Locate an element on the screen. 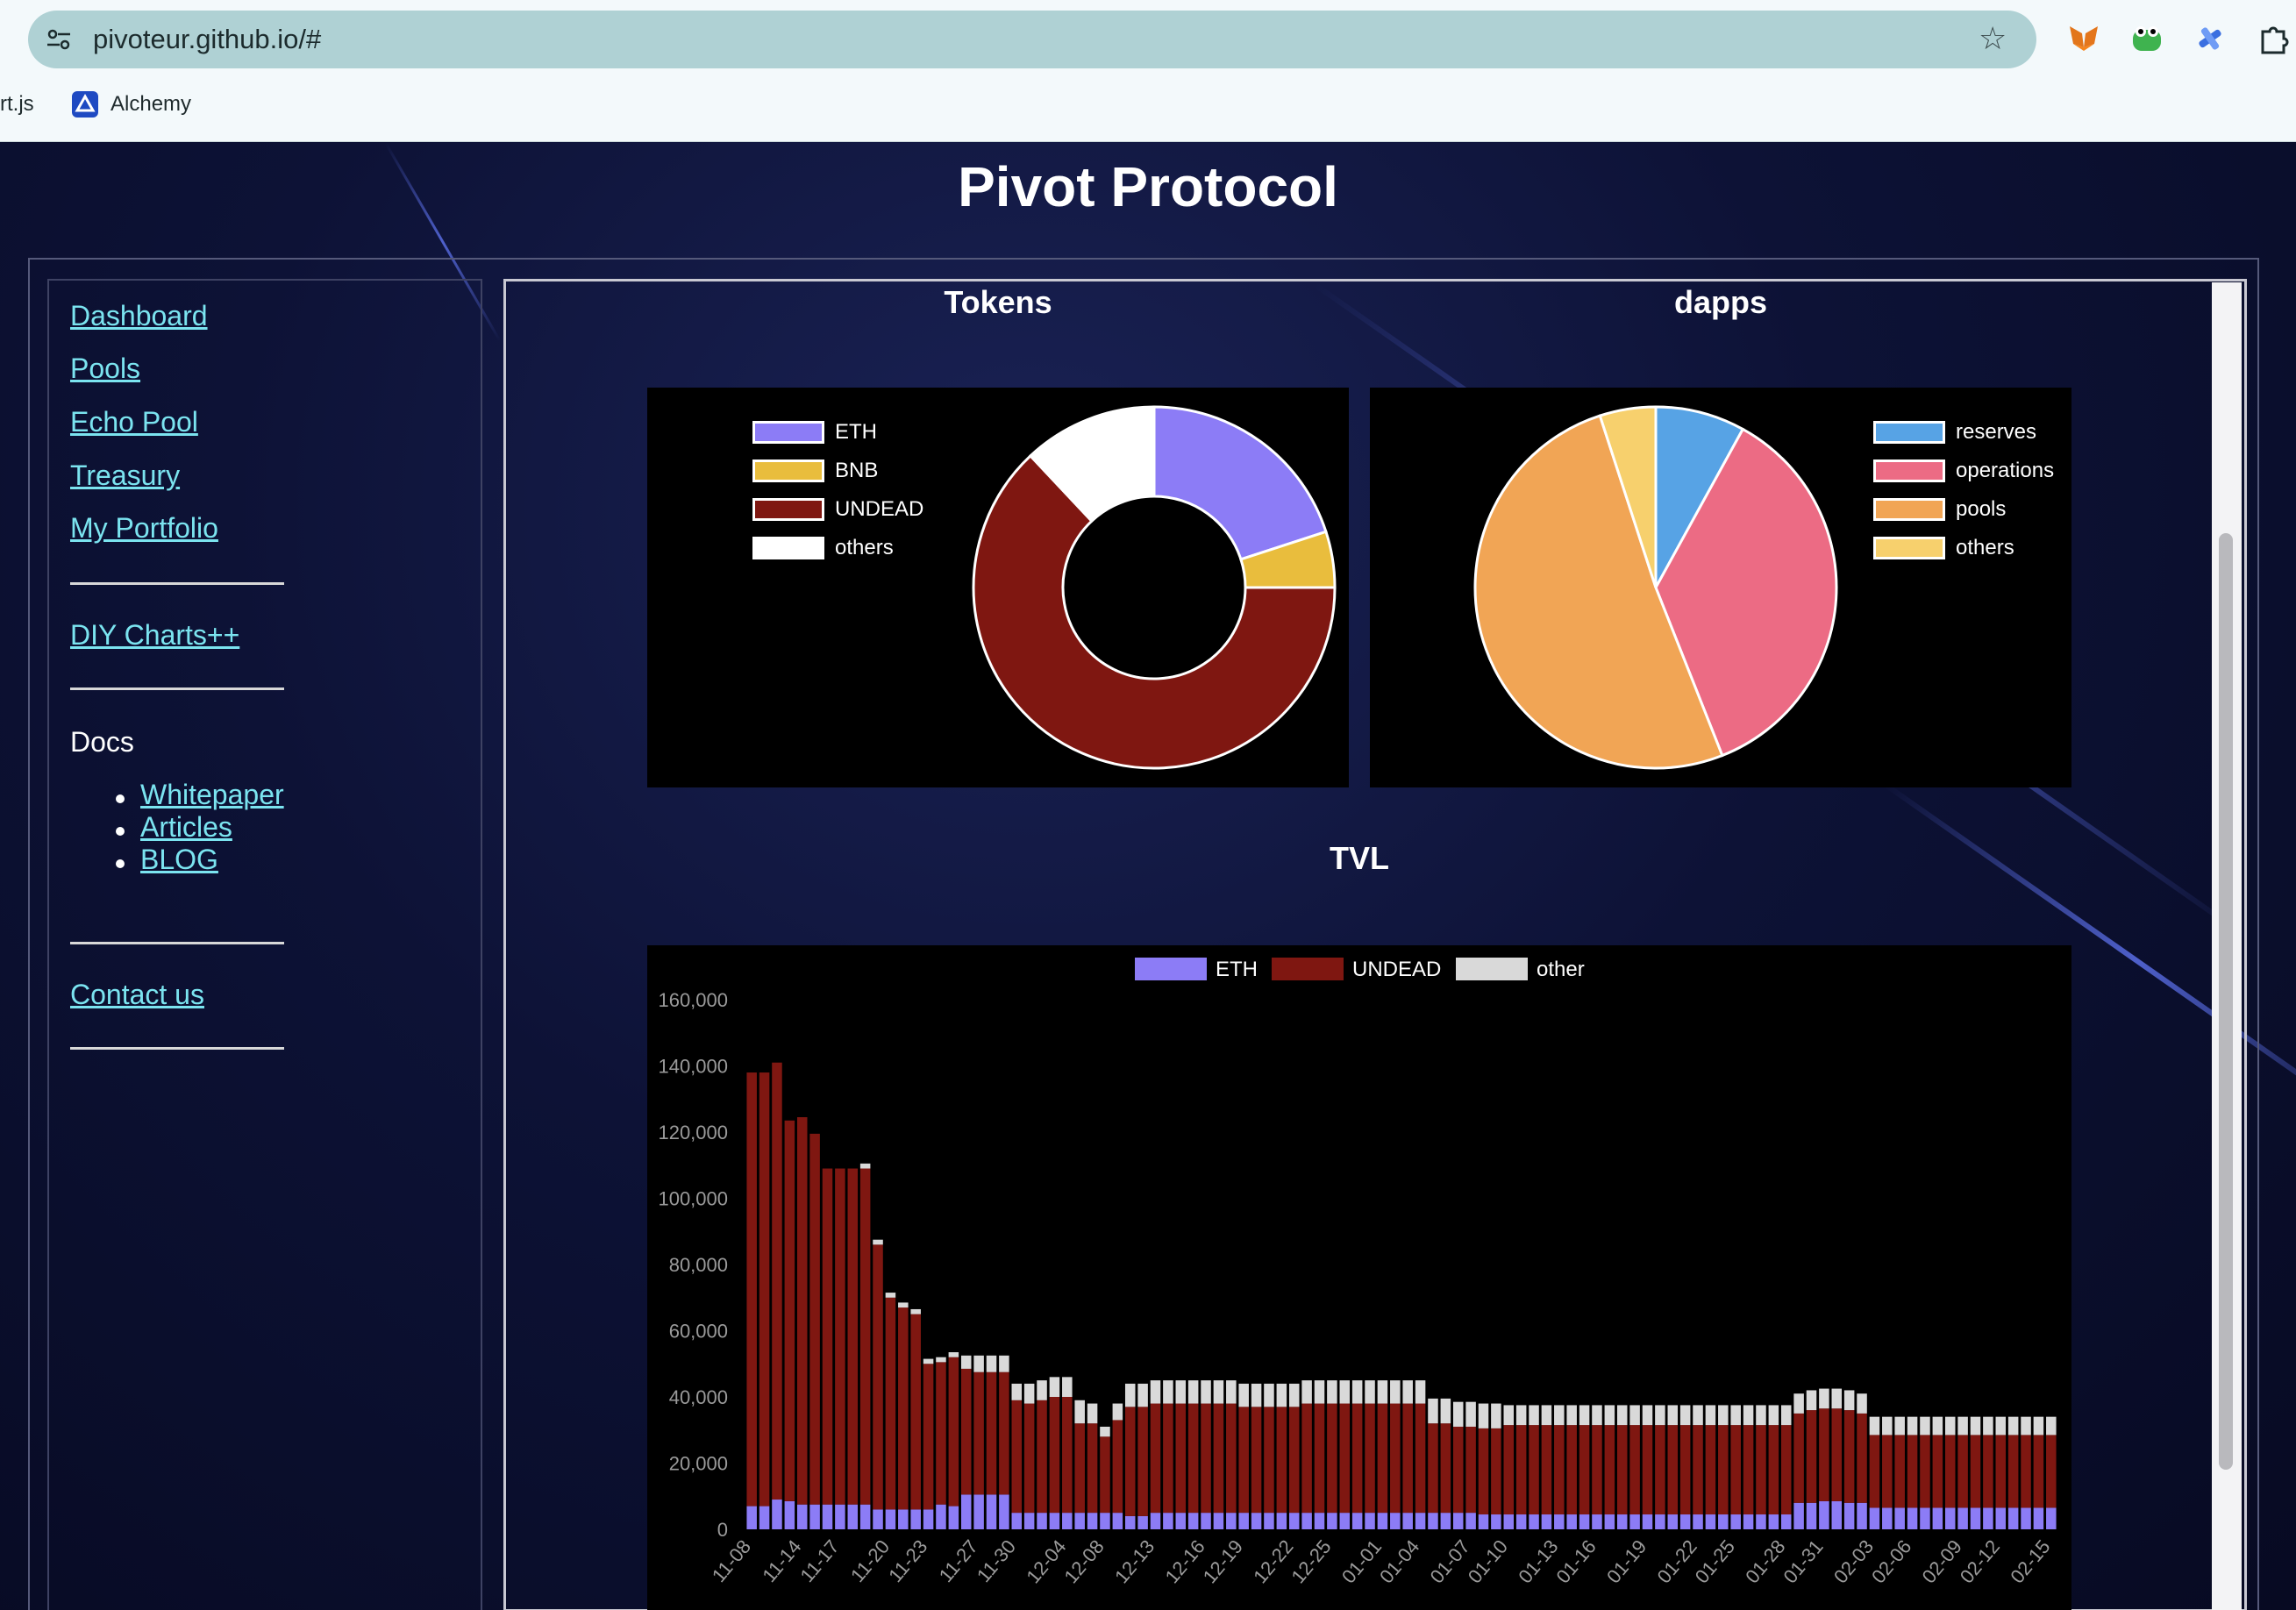  nav-contact-us: Contact us is located at coordinates (137, 994).